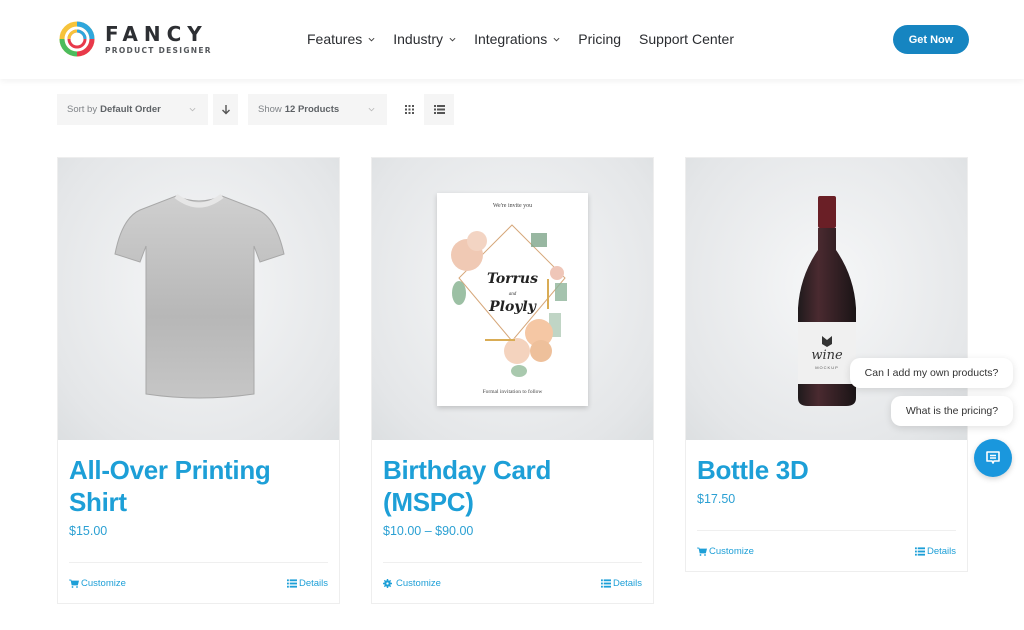 The image size is (1024, 630). What do you see at coordinates (512, 392) in the screenshot?
I see `card-bottom-text: Formal invitation to follow` at bounding box center [512, 392].